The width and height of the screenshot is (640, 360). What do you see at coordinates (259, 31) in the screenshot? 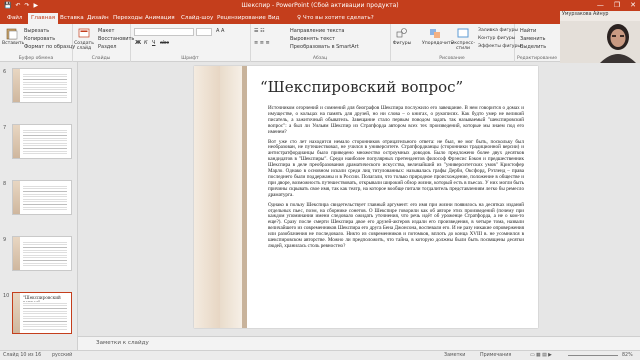
I see `bullets-icon: ☰ ☷` at bounding box center [259, 31].